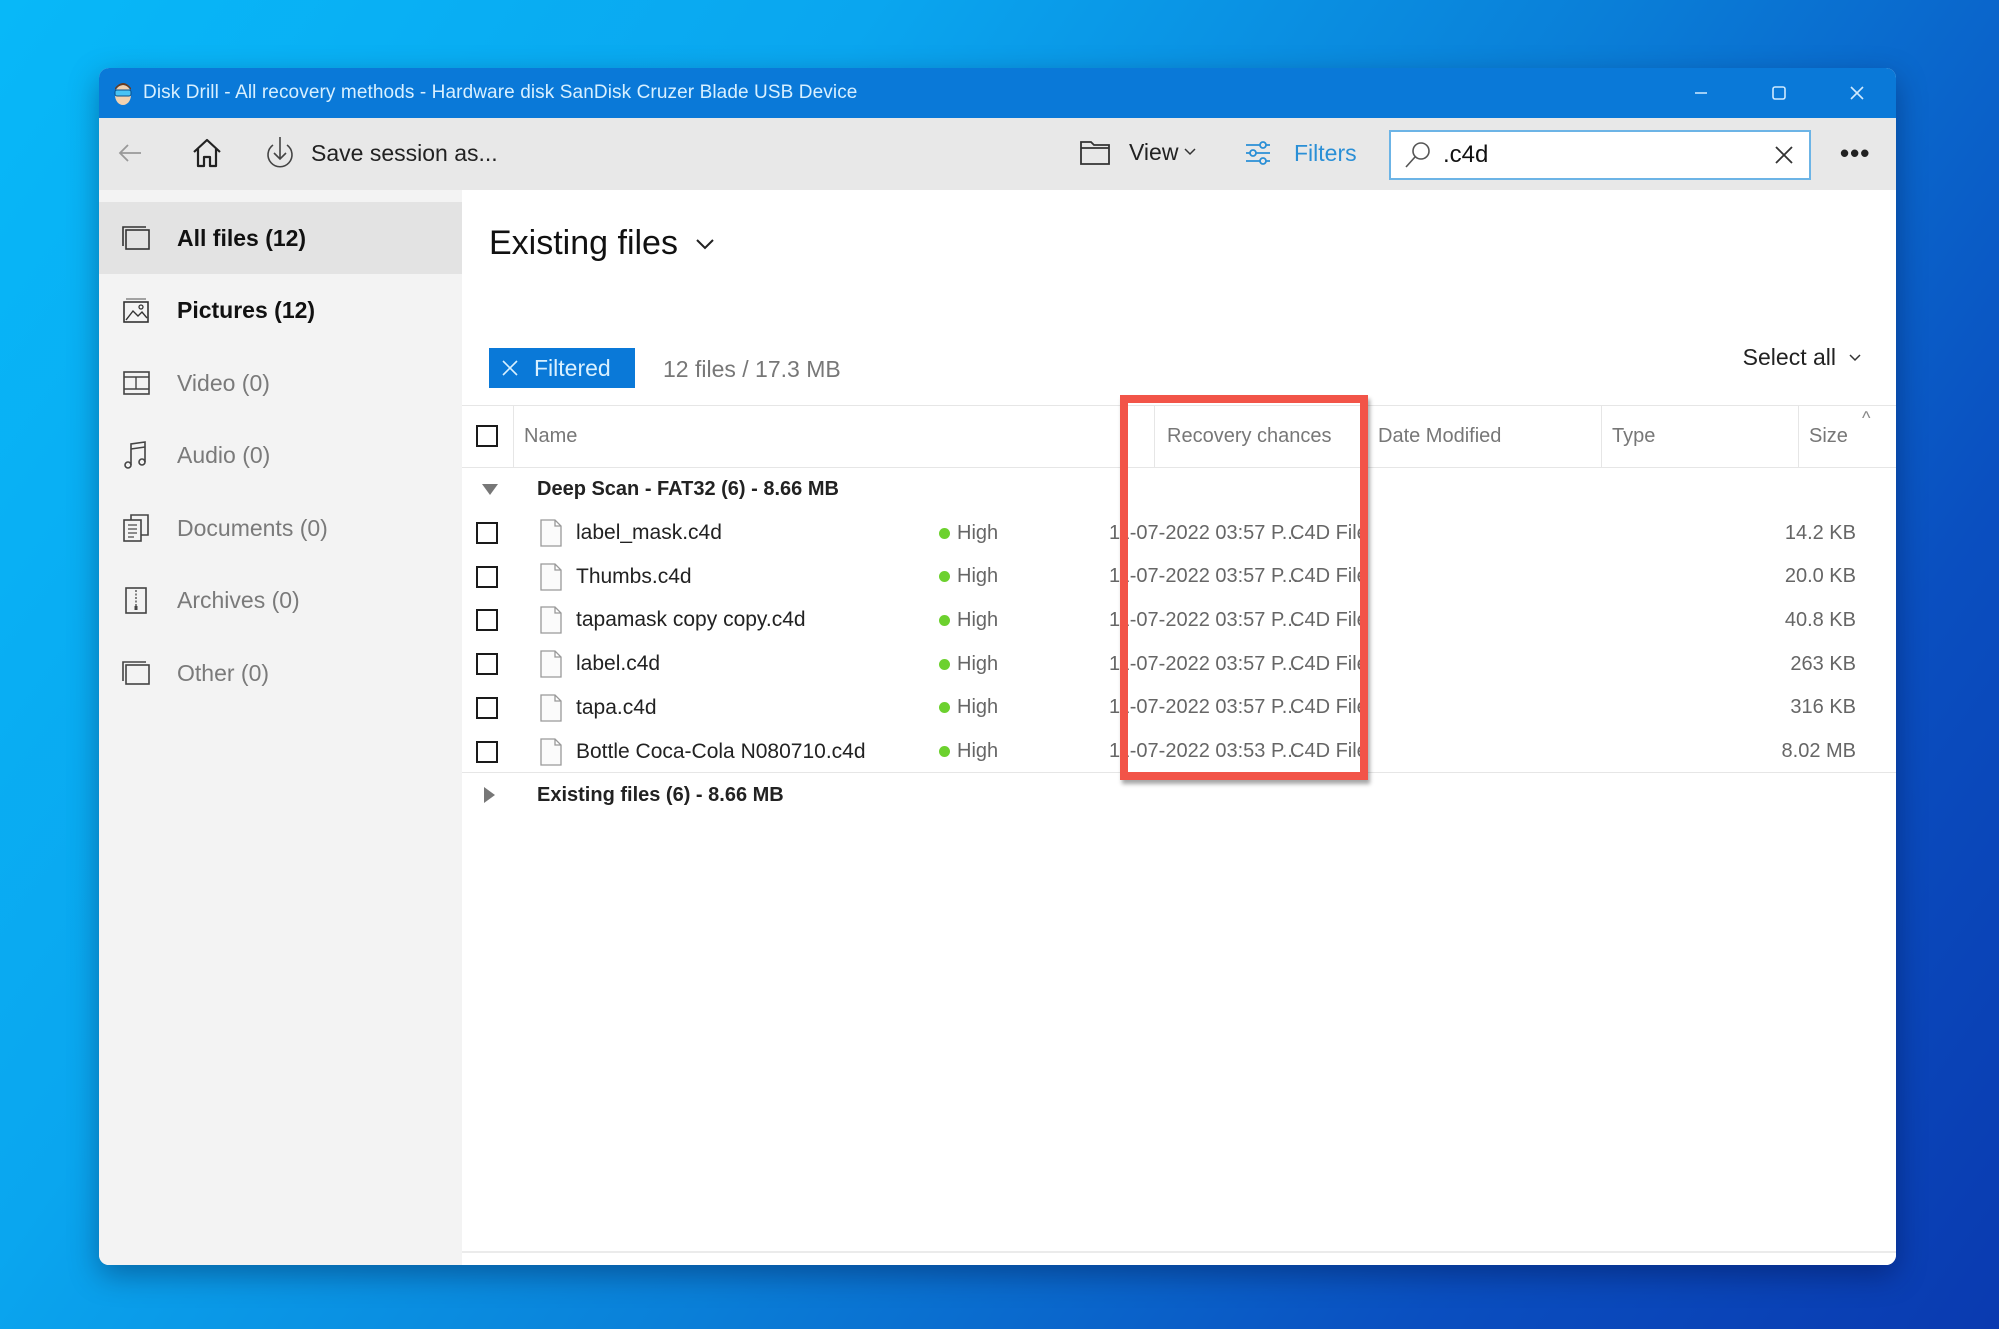 This screenshot has height=1329, width=1999. Describe the element at coordinates (280, 383) in the screenshot. I see `sidebar-item-video: Video (0)` at that location.